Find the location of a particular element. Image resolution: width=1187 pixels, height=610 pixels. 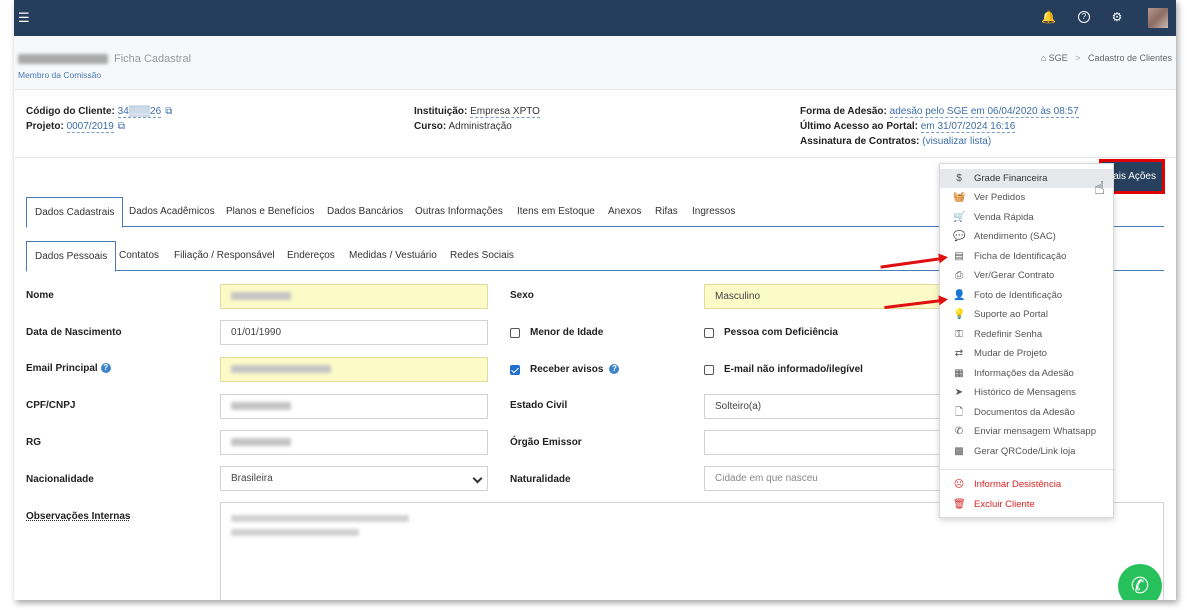

cpf-label: CPF/CNPJ is located at coordinates (51, 405).